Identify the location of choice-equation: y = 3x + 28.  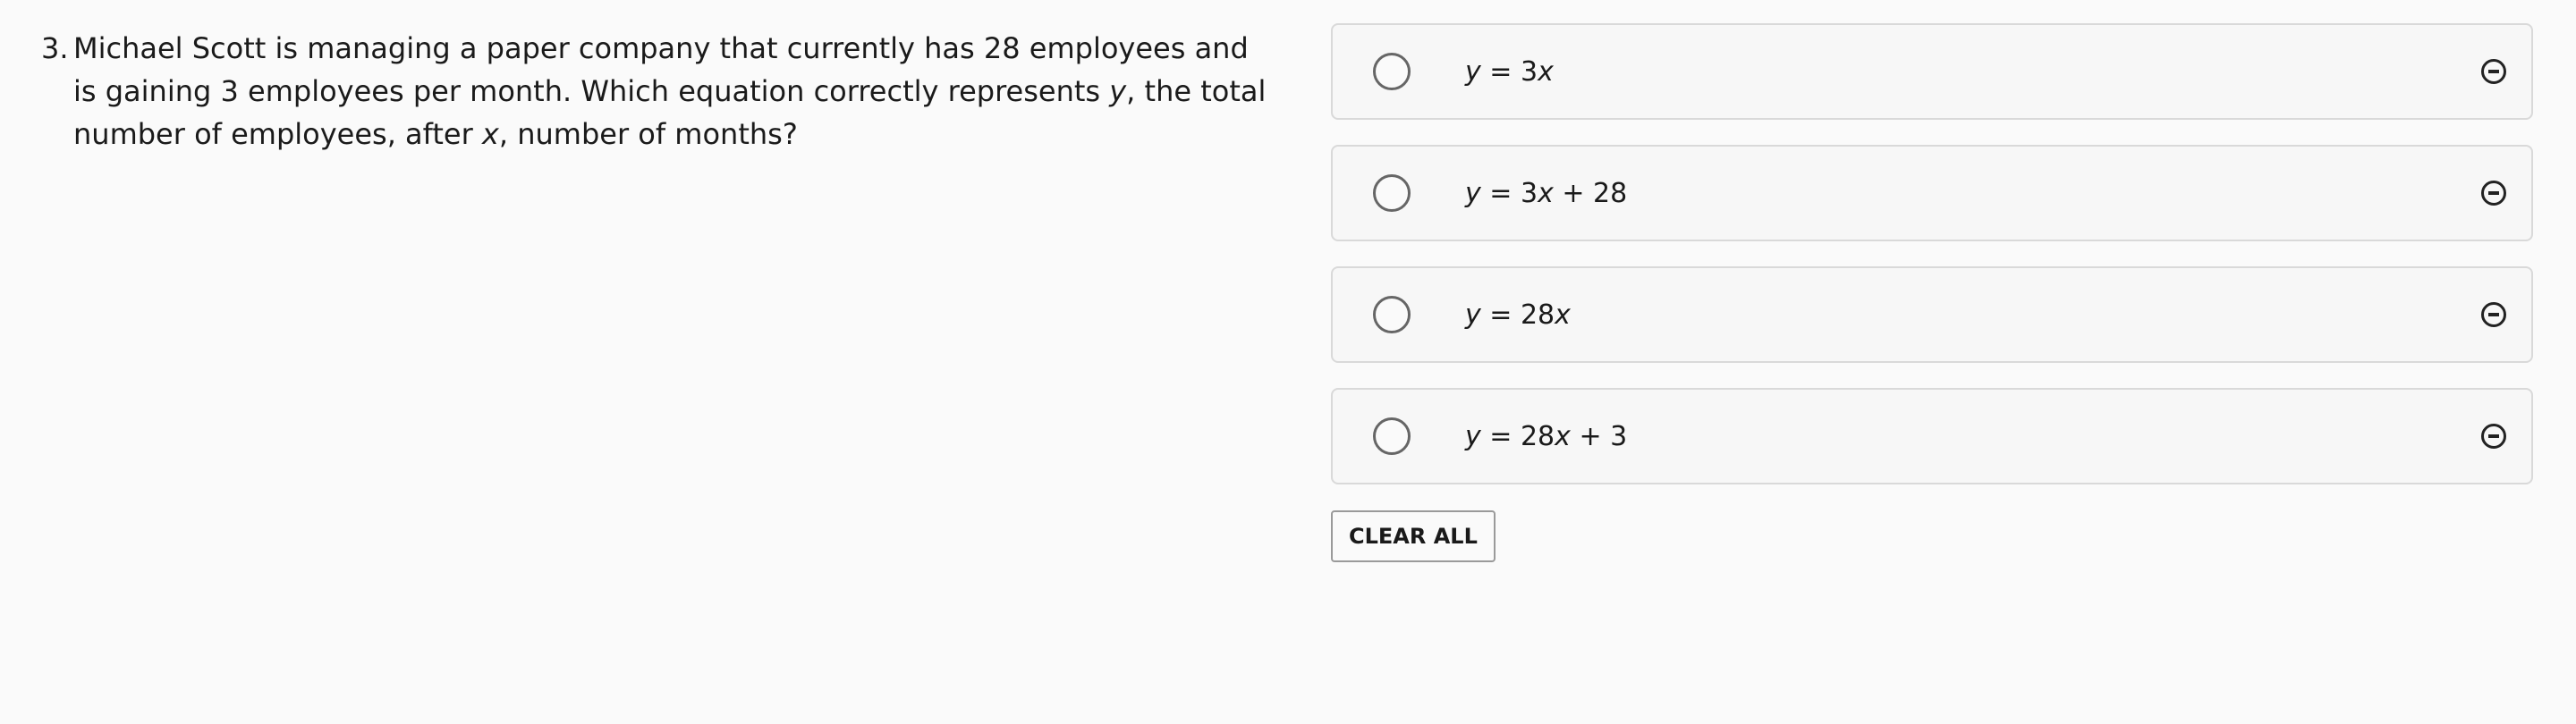
(1546, 193).